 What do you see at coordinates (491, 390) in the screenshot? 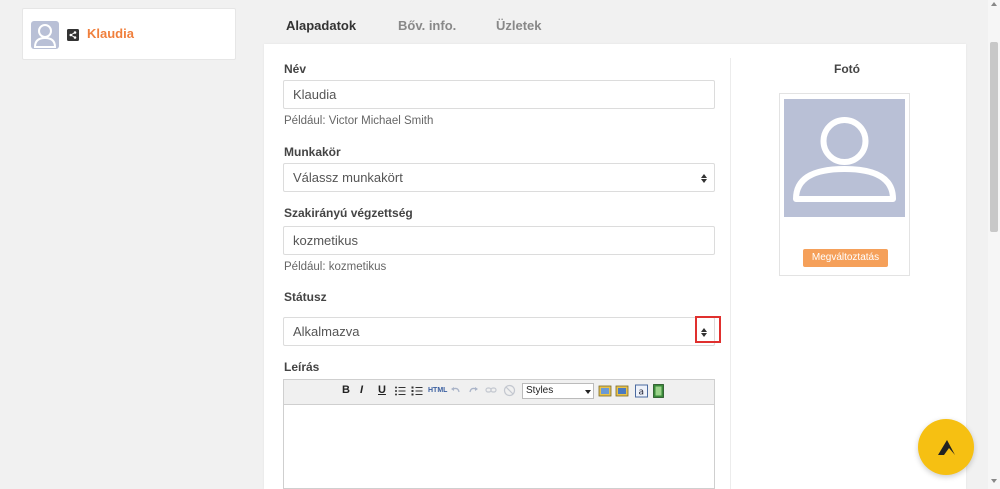
I see `link-icon` at bounding box center [491, 390].